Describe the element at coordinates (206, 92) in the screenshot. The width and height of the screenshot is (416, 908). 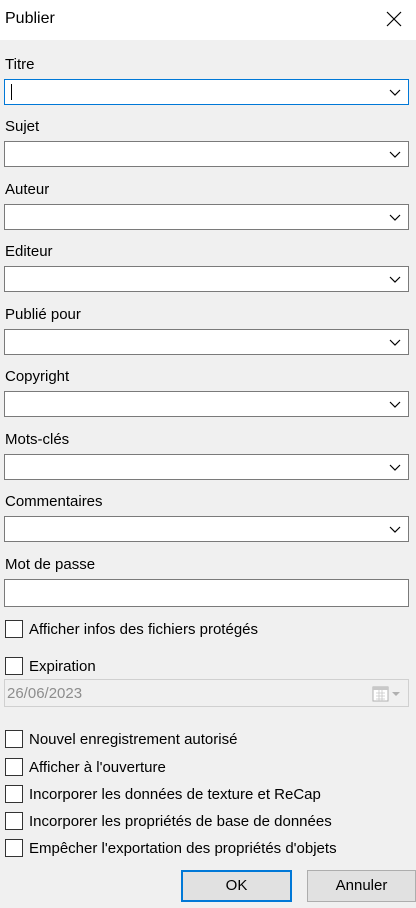
I see `title-combobox` at that location.